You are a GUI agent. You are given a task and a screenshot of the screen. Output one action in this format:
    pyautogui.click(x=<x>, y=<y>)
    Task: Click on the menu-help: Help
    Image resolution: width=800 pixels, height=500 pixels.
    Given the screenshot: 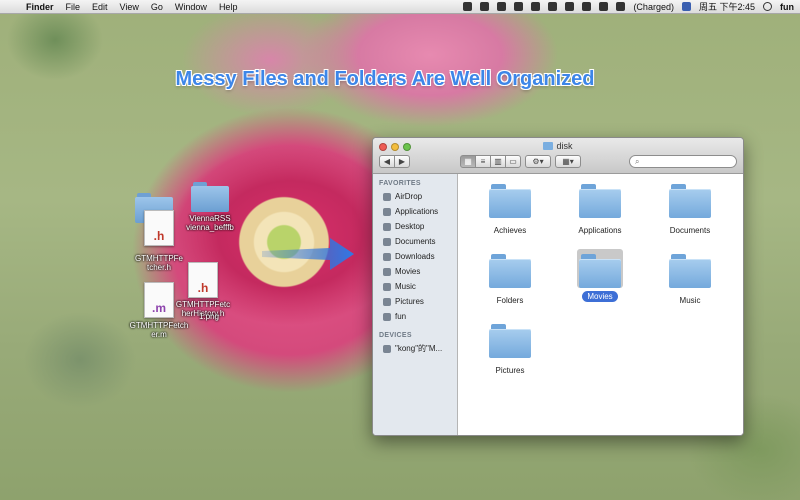 What is the action you would take?
    pyautogui.click(x=228, y=7)
    